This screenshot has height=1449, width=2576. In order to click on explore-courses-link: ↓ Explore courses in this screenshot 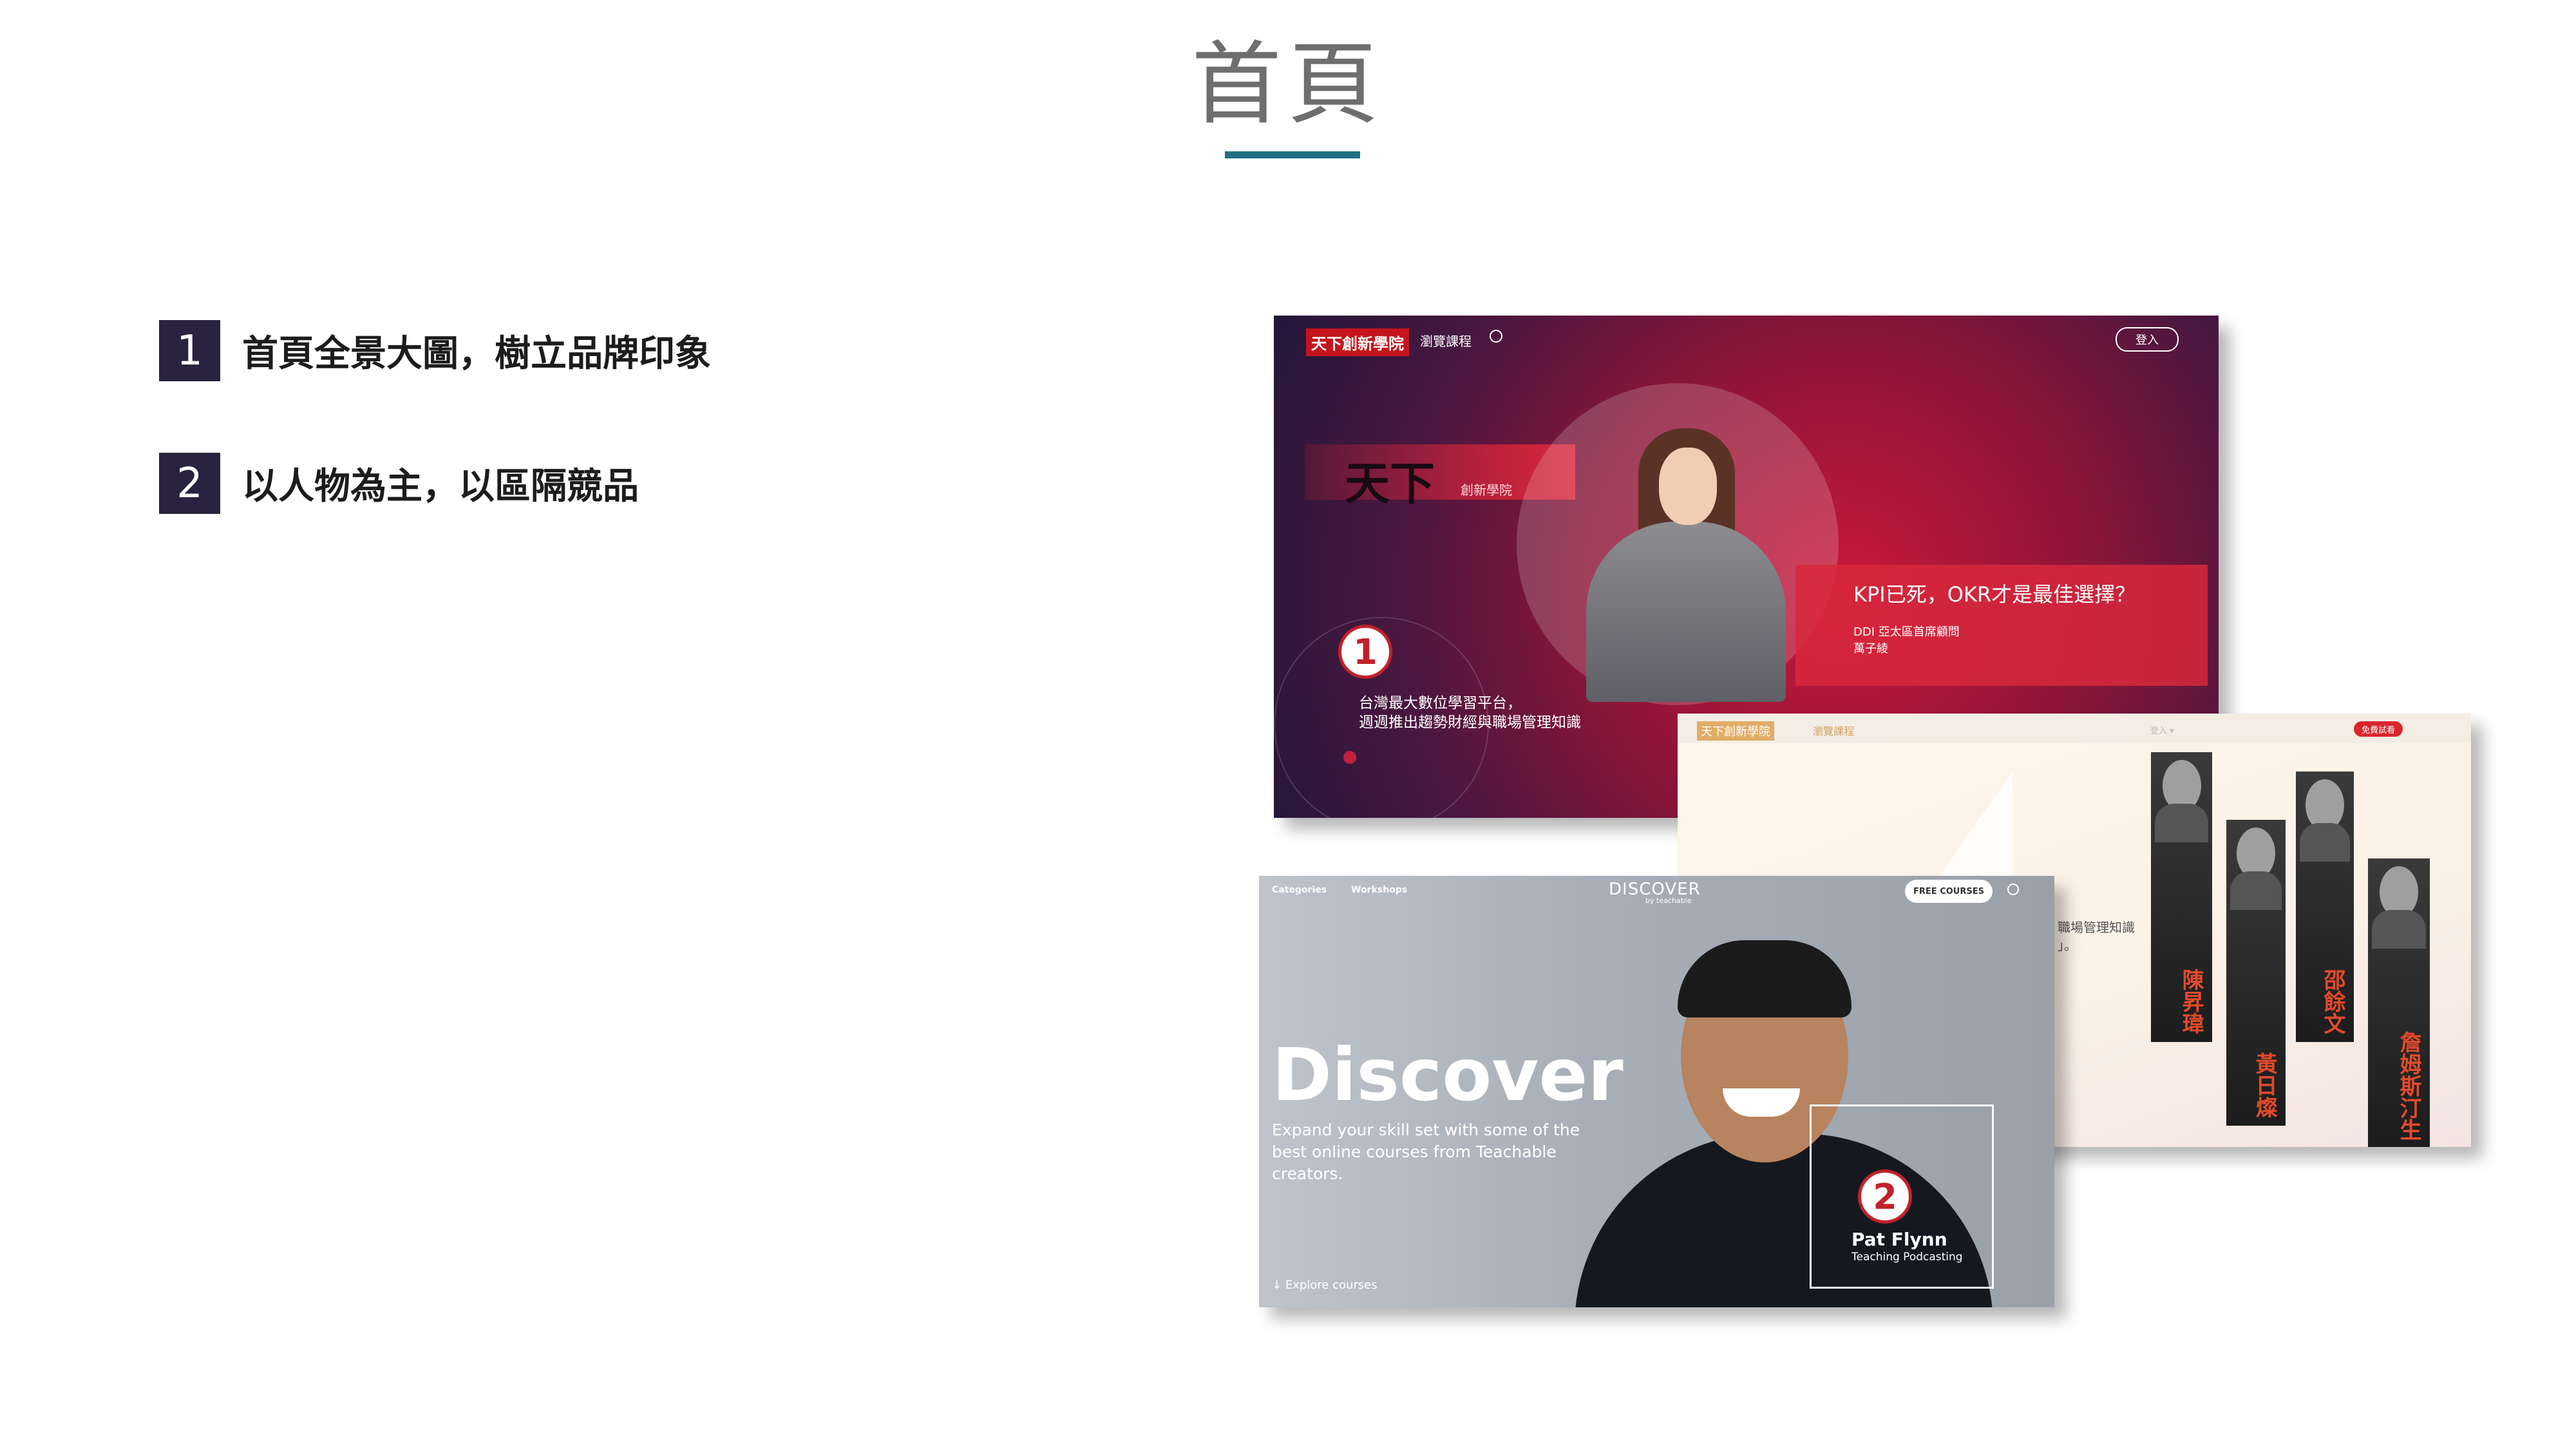, I will do `click(1325, 1285)`.